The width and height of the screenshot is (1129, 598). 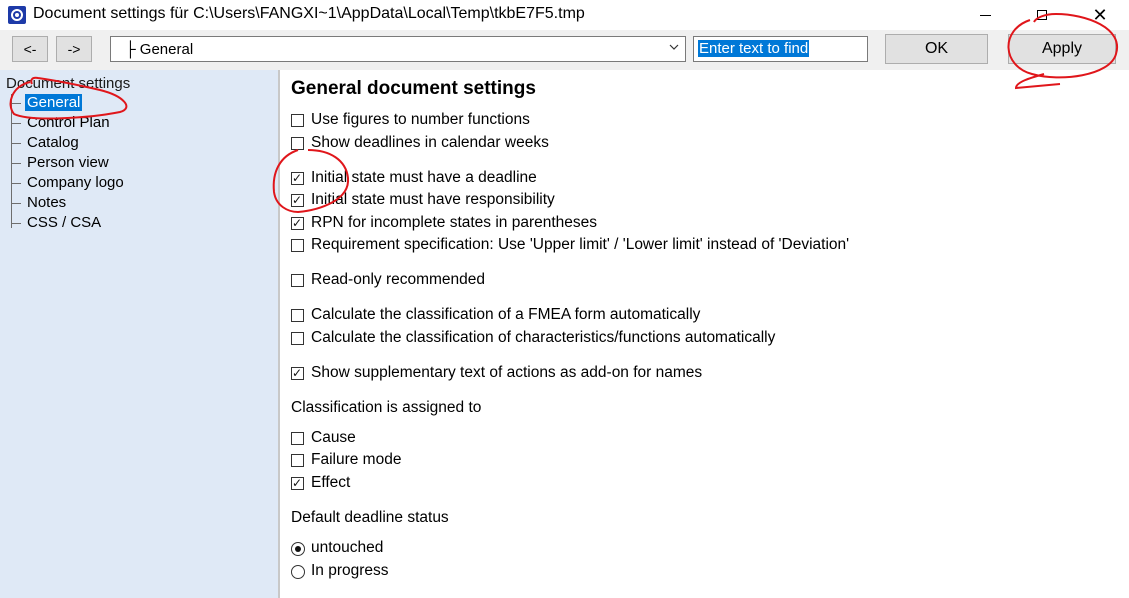 I want to click on minimize-icon, so click(x=985, y=15).